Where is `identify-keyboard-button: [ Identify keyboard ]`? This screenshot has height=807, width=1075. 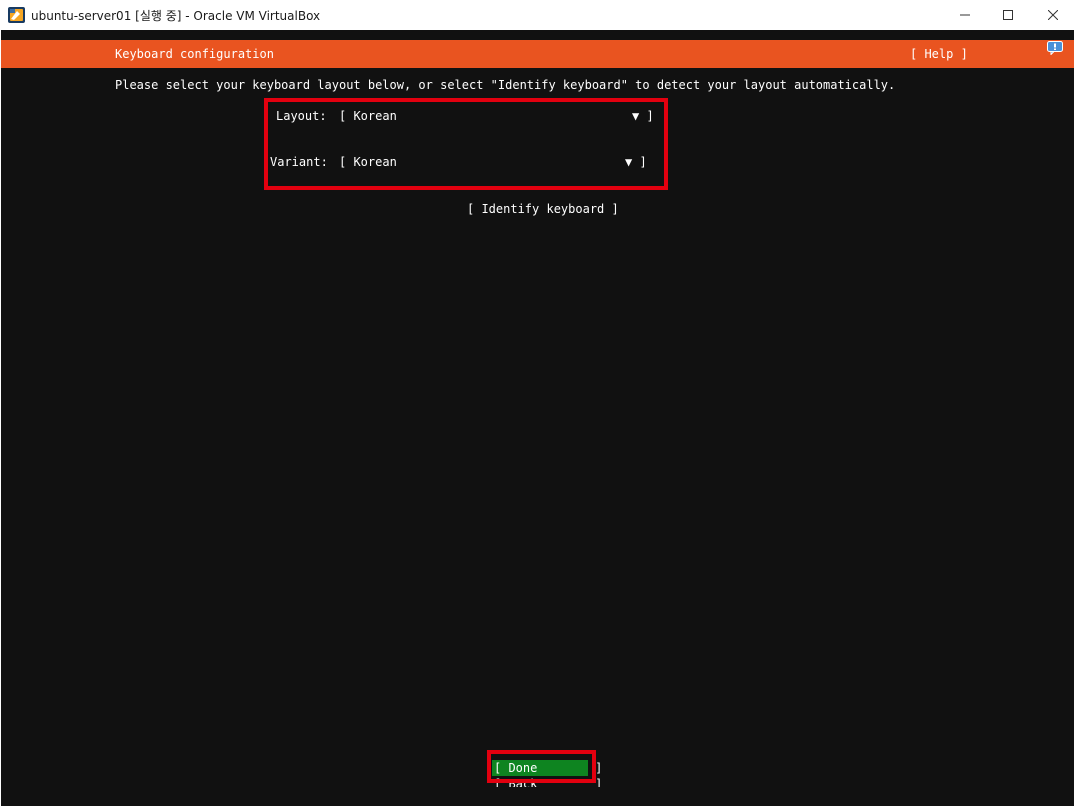
identify-keyboard-button: [ Identify keyboard ] is located at coordinates (543, 209).